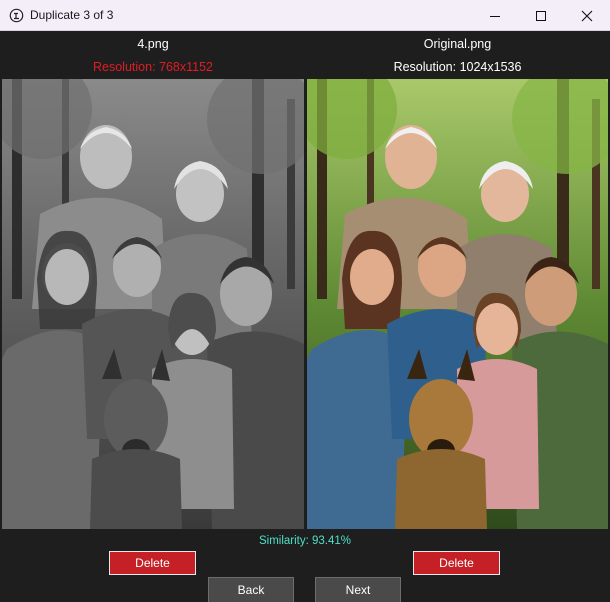 The width and height of the screenshot is (610, 602). Describe the element at coordinates (457, 67) in the screenshot. I see `right-resolution: Resolution: 1024x1536` at that location.